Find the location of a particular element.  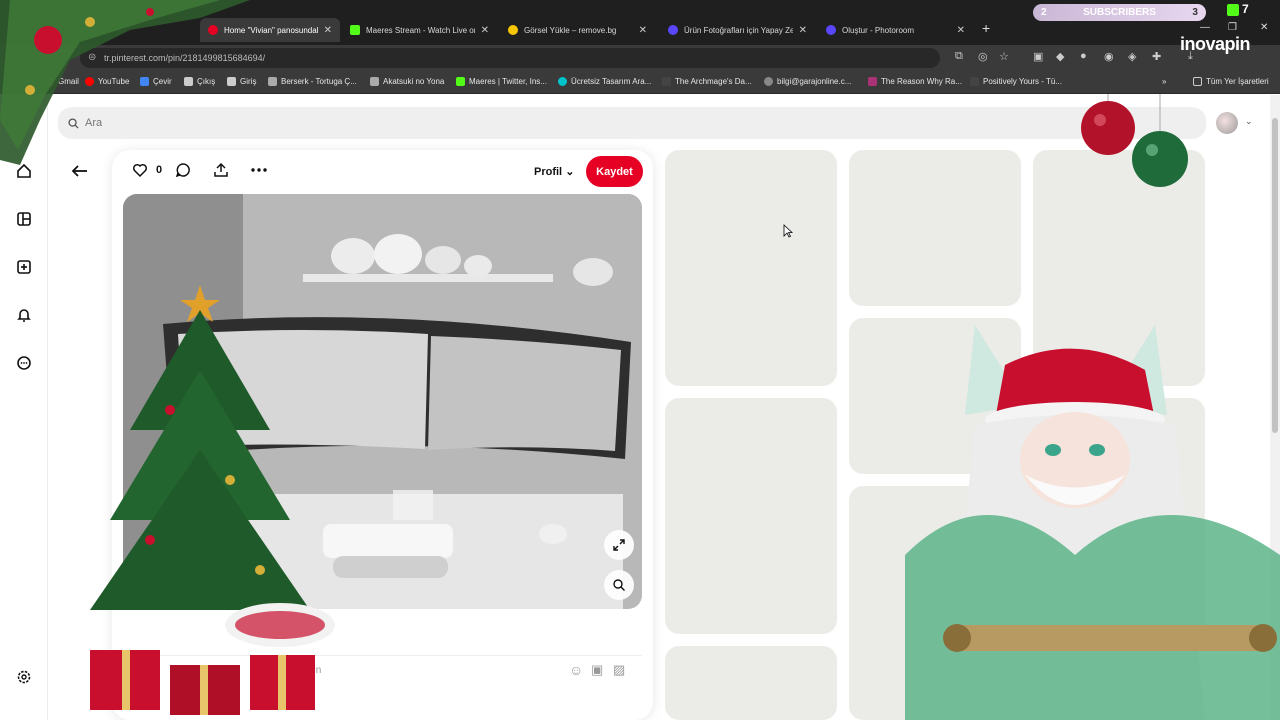

scrollbar-thumb is located at coordinates (1275, 275).